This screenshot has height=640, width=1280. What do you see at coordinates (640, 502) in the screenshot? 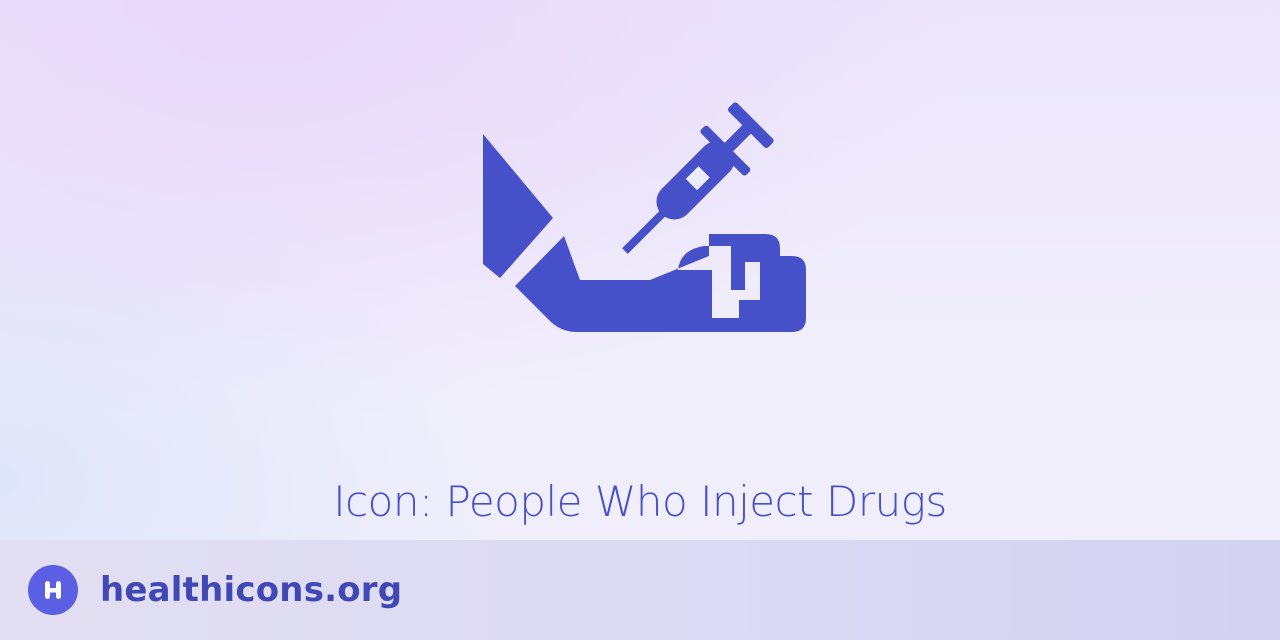
I see `page-title: Icon: People Who Inject Drugs` at bounding box center [640, 502].